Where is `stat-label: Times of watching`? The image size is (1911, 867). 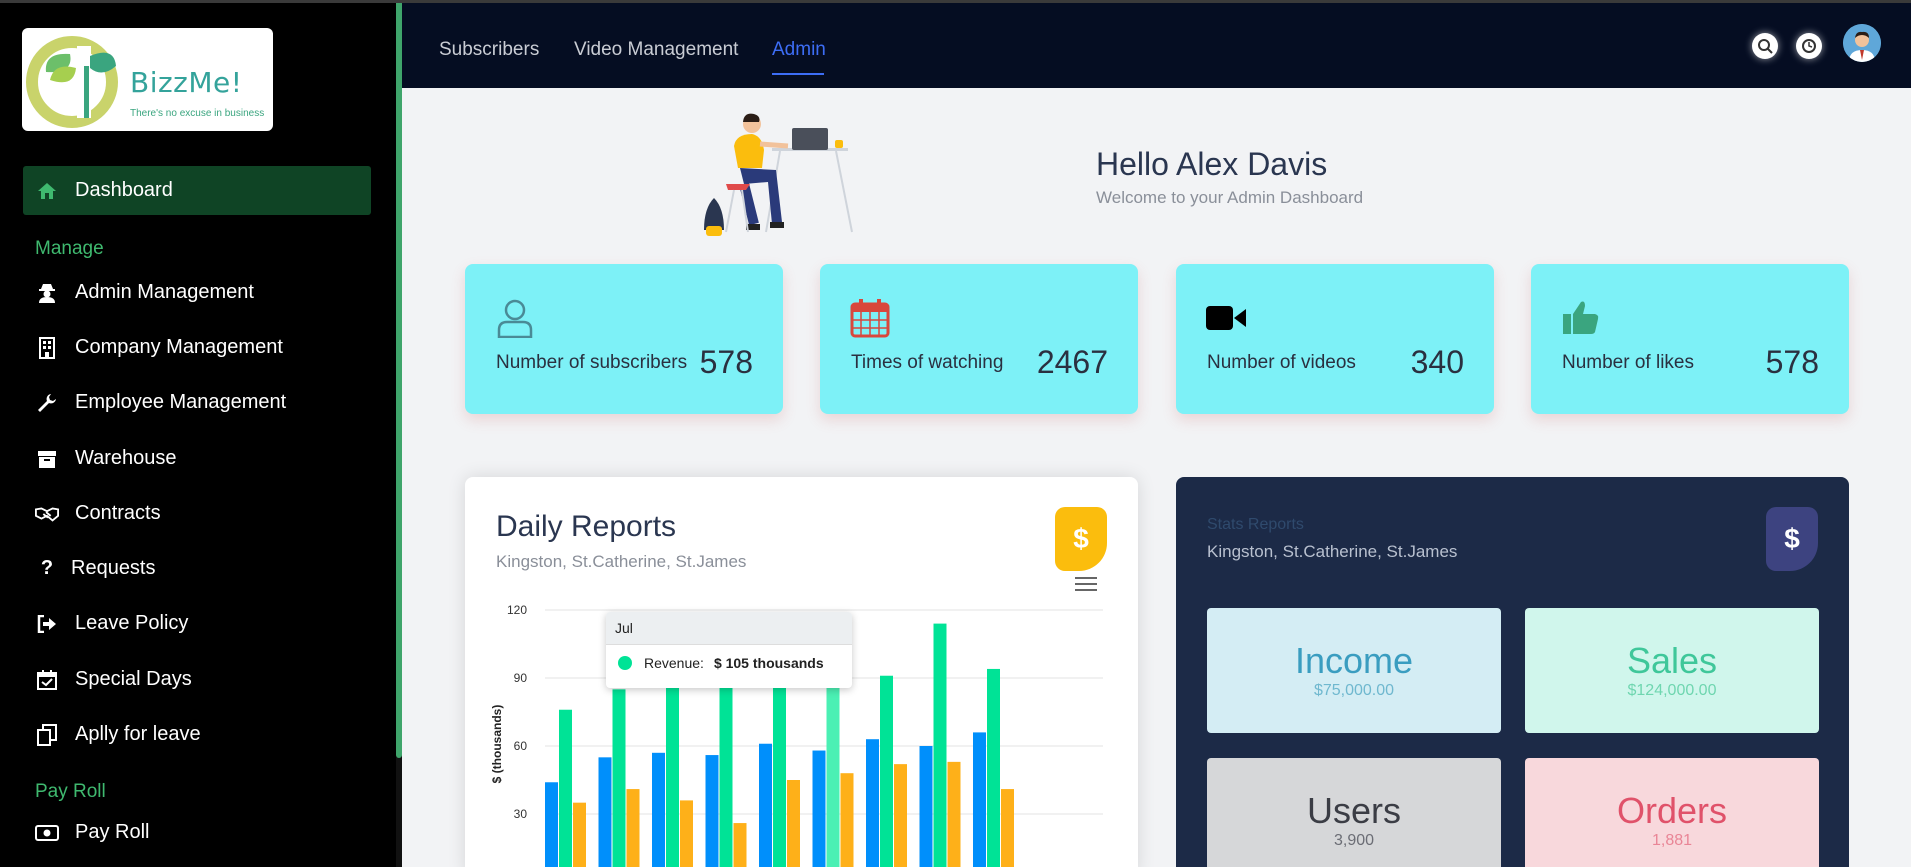
stat-label: Times of watching is located at coordinates (927, 362).